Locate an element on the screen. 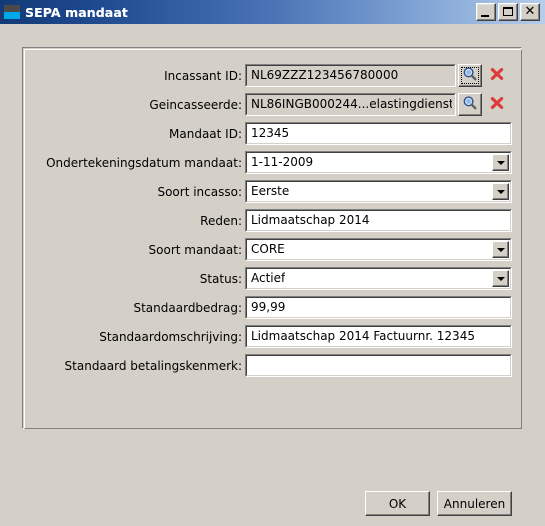 The height and width of the screenshot is (526, 545). form-row: Standaardbedrag: 99,99 is located at coordinates (272, 310).